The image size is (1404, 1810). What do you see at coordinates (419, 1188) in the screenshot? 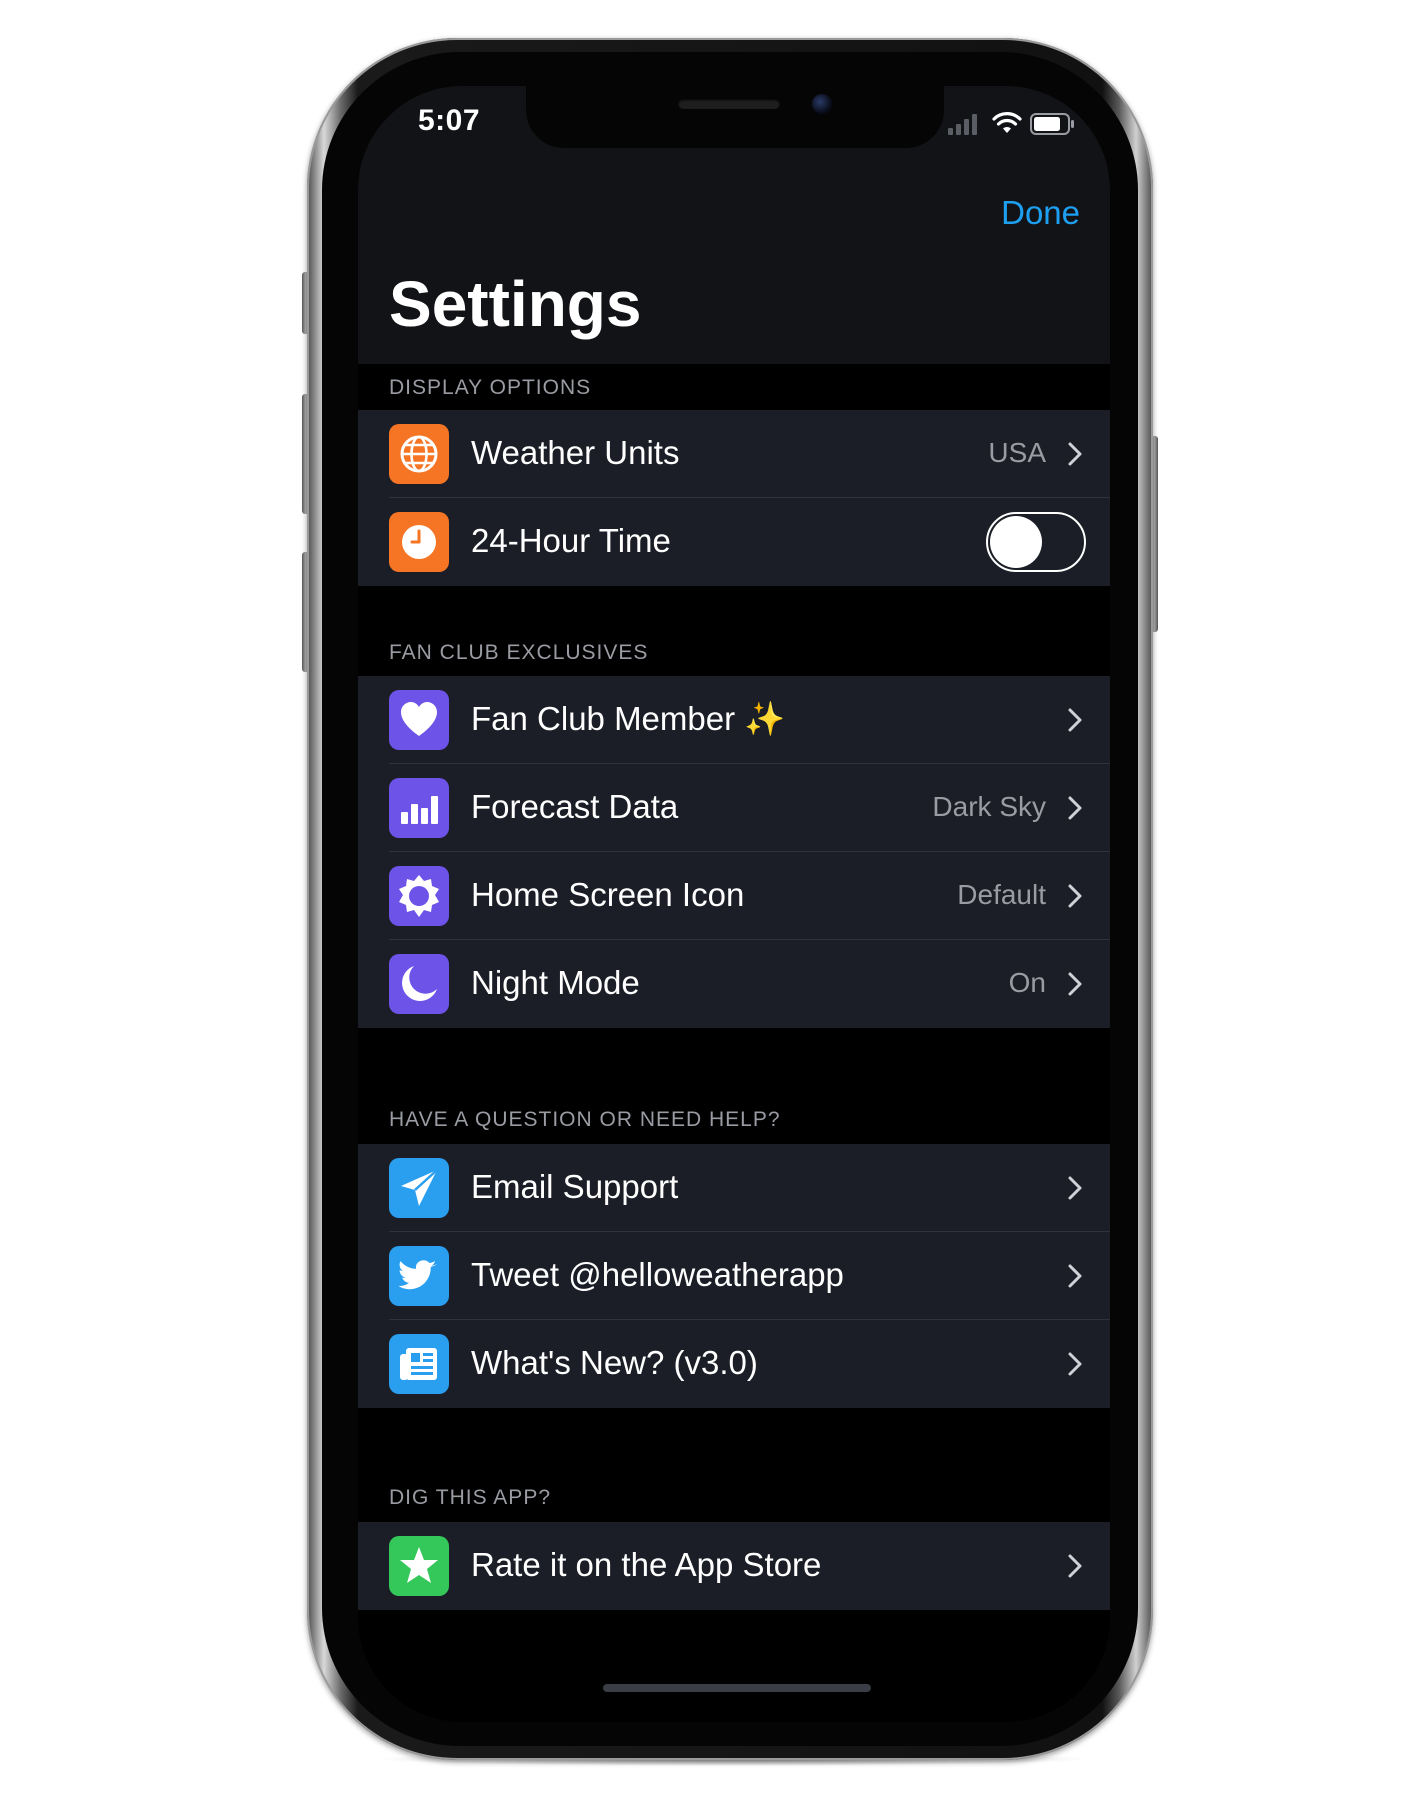
I see `paper-plane-icon` at bounding box center [419, 1188].